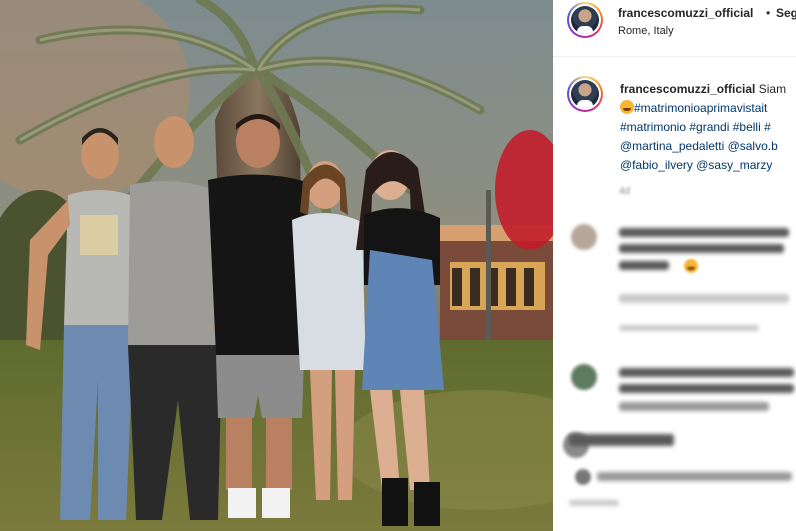 The width and height of the screenshot is (796, 531). I want to click on caption-hashtags: #matrimonio #grandi #belli #, so click(708, 127).